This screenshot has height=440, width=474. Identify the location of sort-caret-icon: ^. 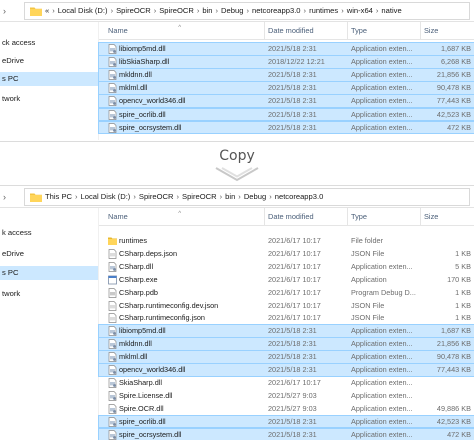
(180, 28).